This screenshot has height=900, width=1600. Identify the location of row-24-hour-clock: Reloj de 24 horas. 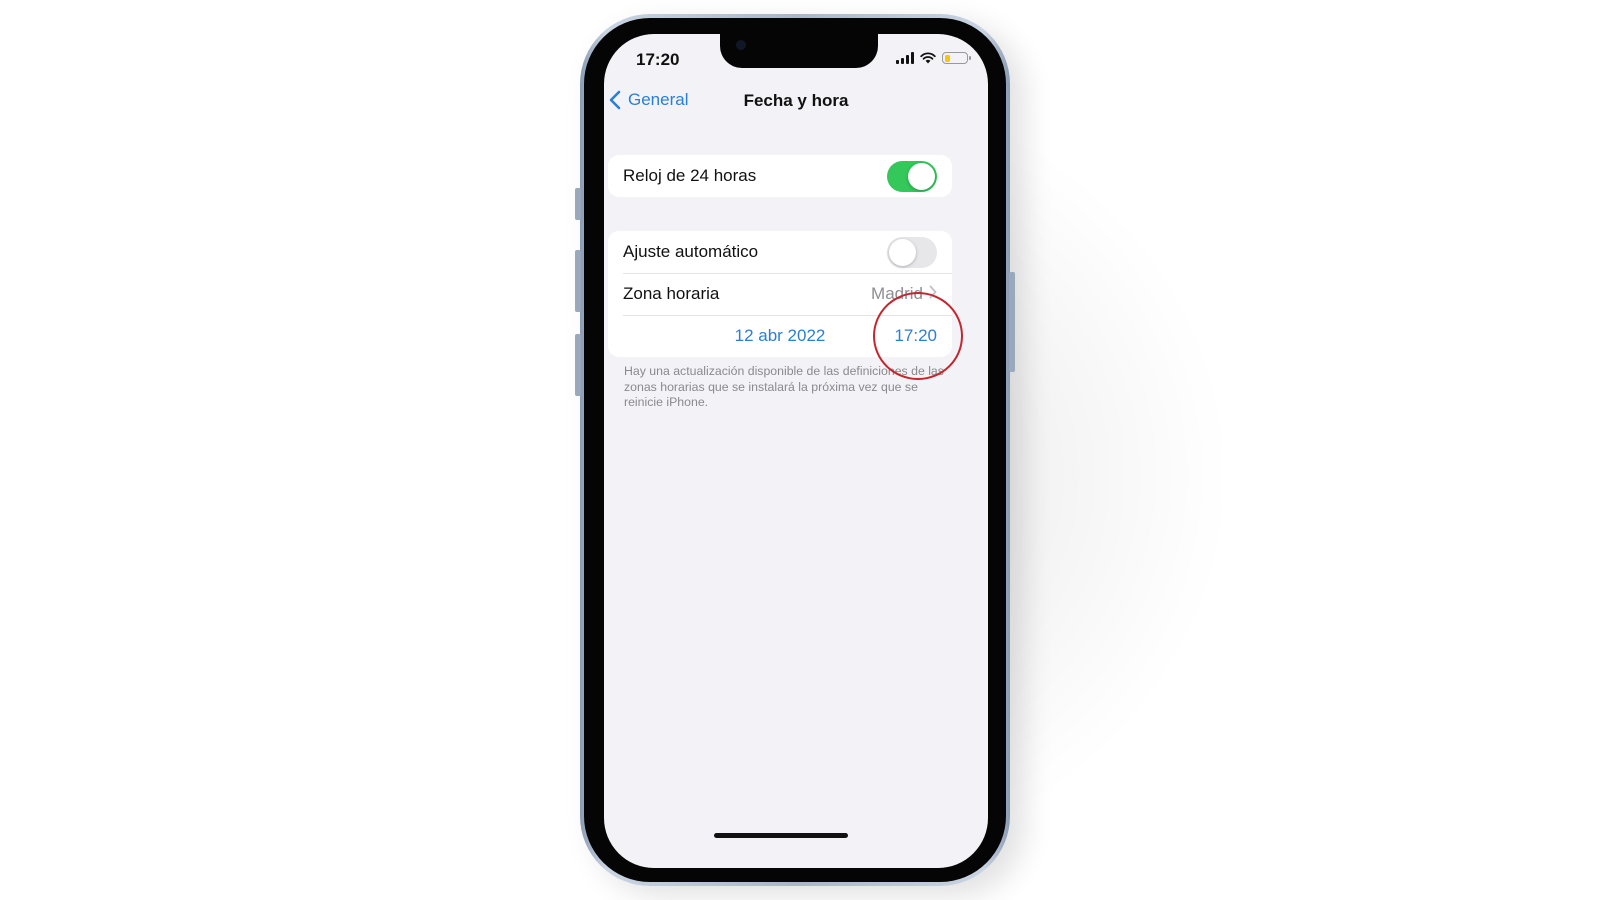
(780, 176).